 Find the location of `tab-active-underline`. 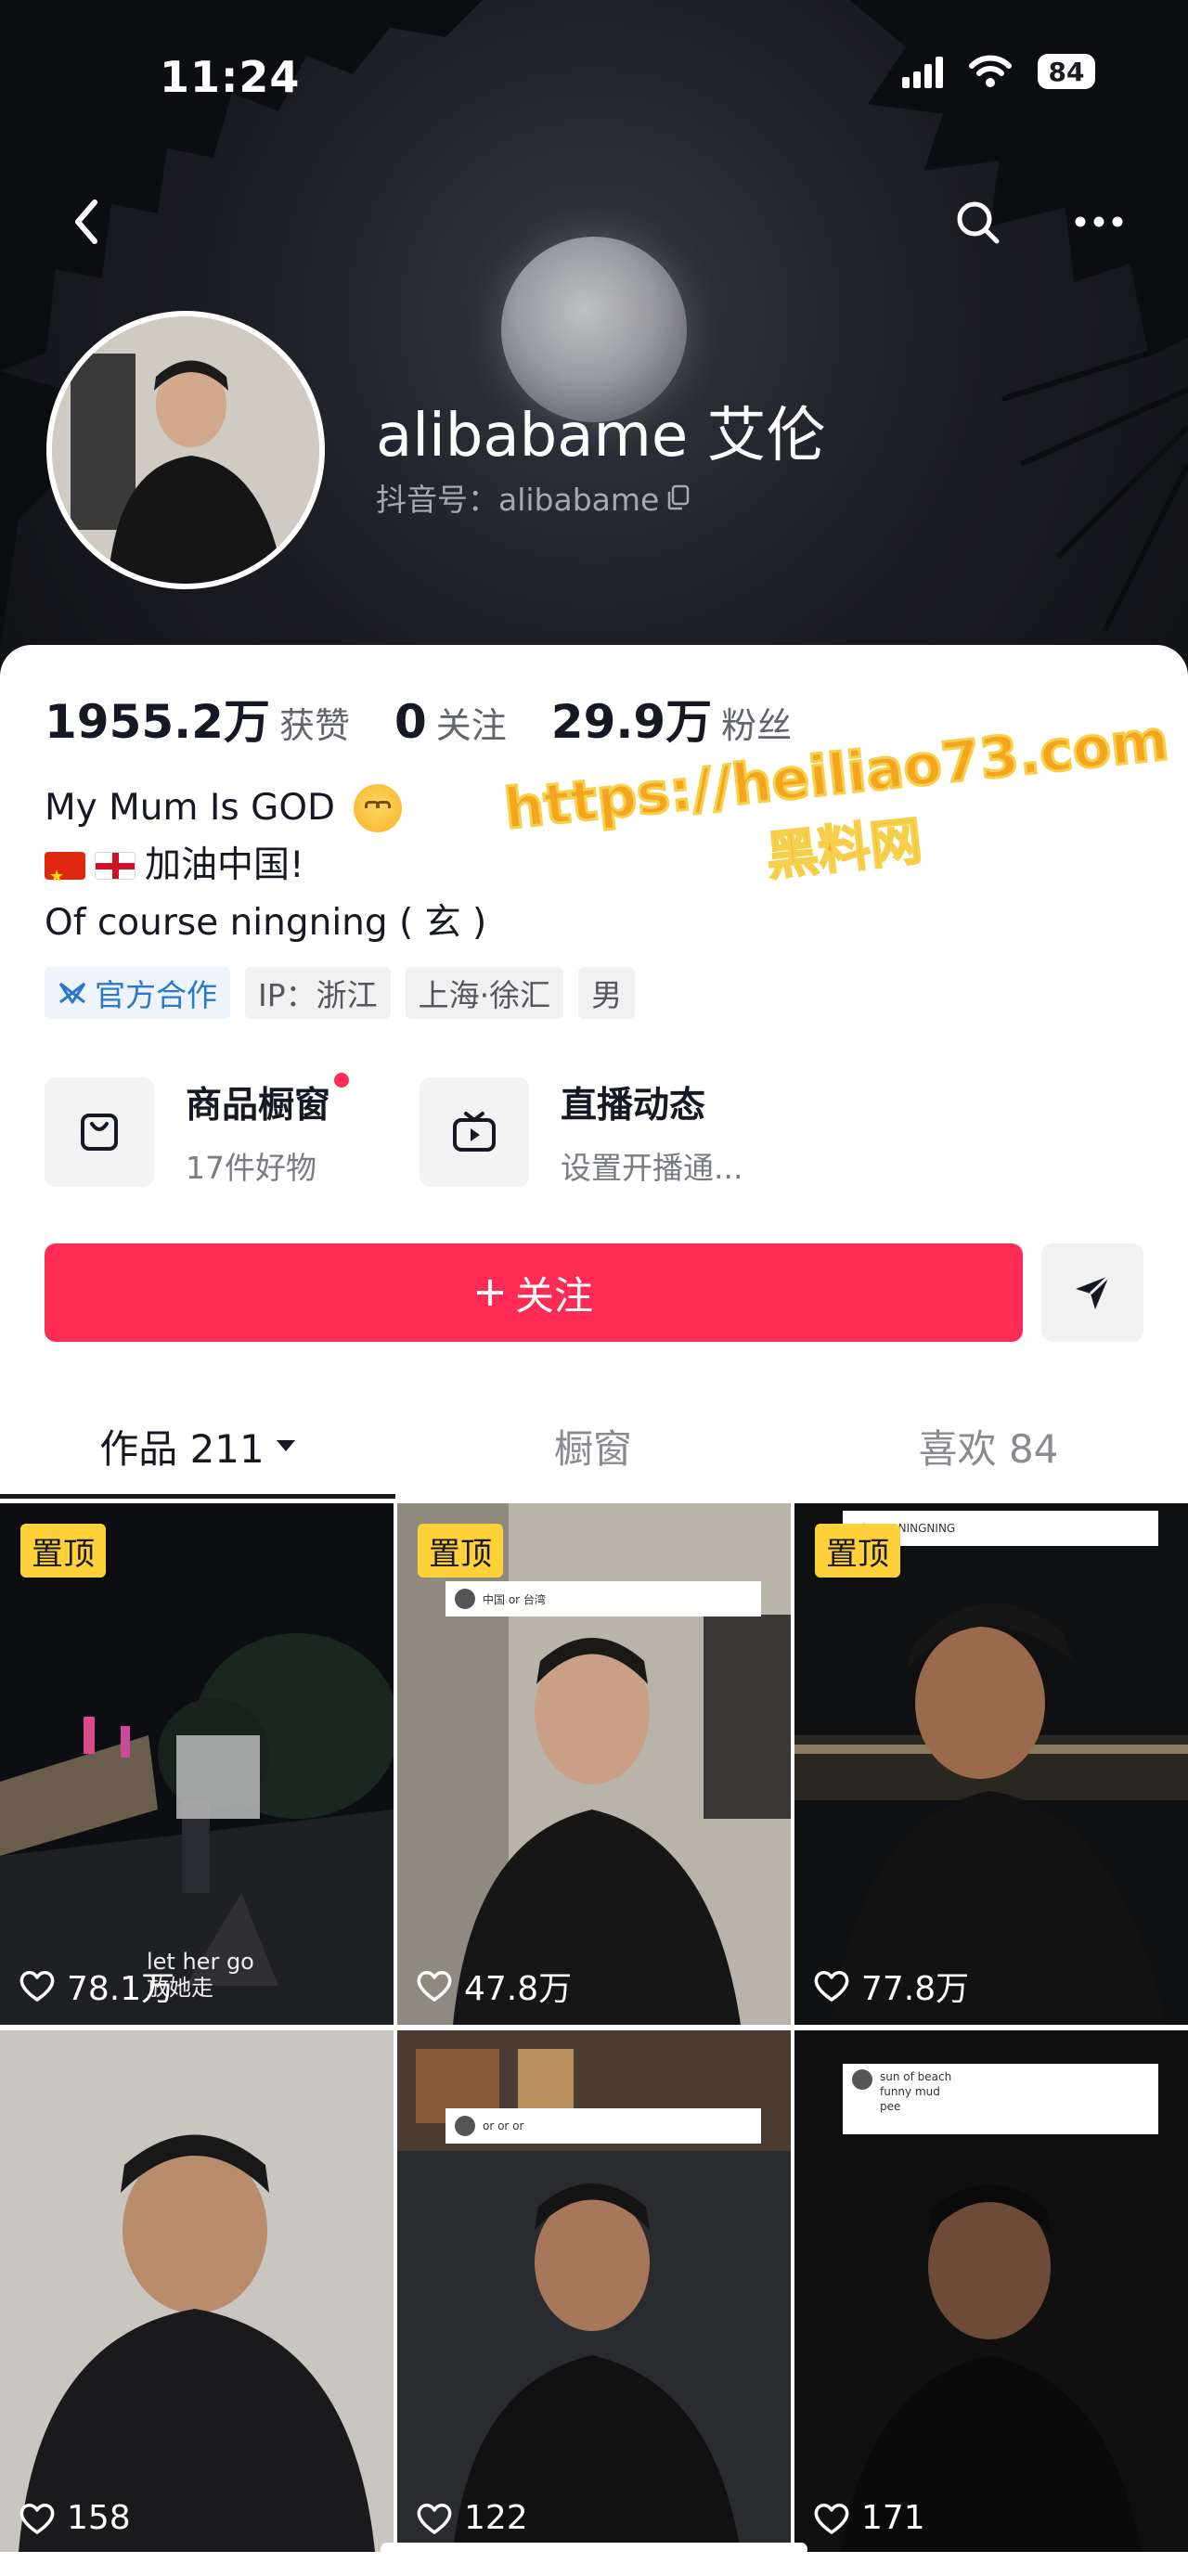

tab-active-underline is located at coordinates (197, 1496).